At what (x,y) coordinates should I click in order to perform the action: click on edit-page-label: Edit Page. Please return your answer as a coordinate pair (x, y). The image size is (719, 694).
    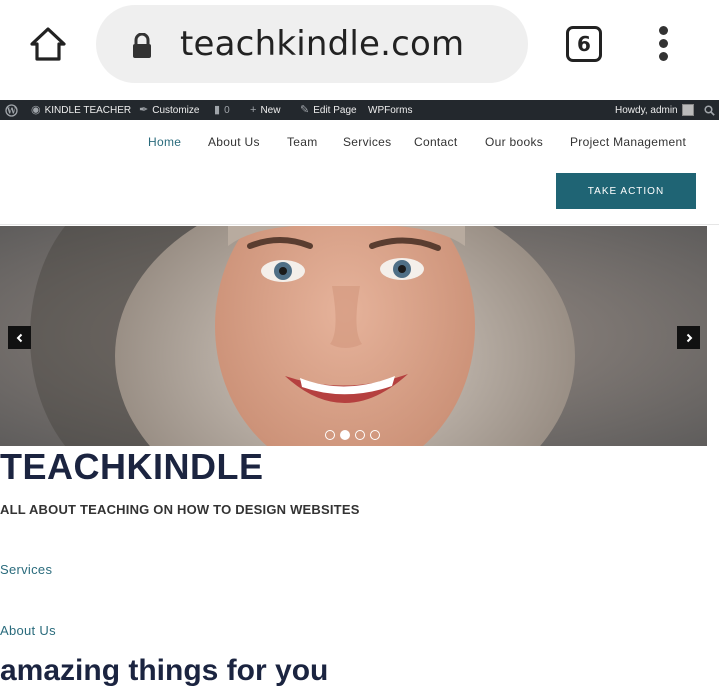
    Looking at the image, I should click on (335, 110).